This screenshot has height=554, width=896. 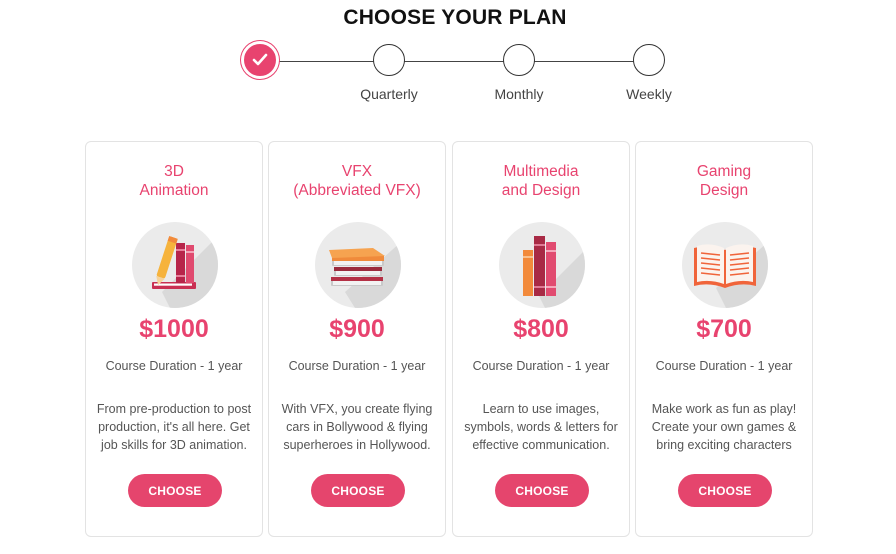 I want to click on plan-price: $900, so click(x=357, y=329).